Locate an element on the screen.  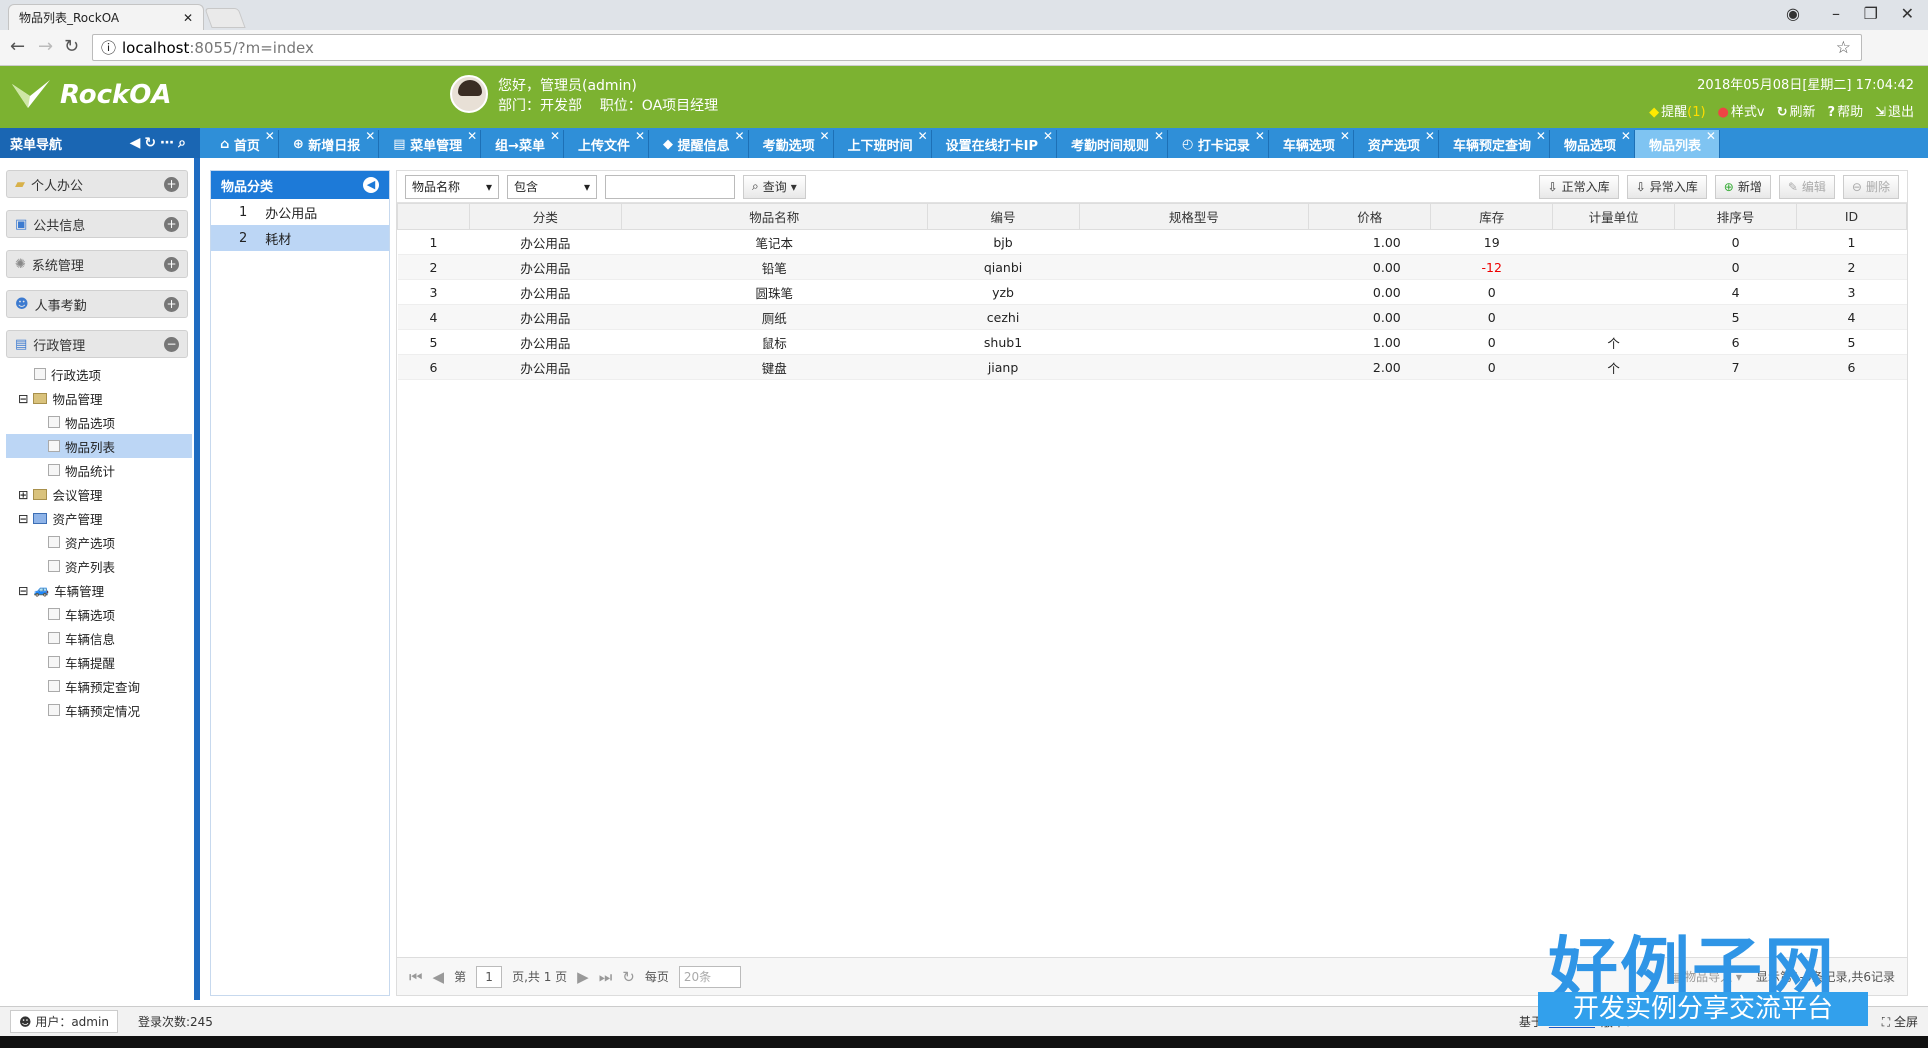
tab-asset-options: 资产选项 ✕ is located at coordinates (1396, 143).